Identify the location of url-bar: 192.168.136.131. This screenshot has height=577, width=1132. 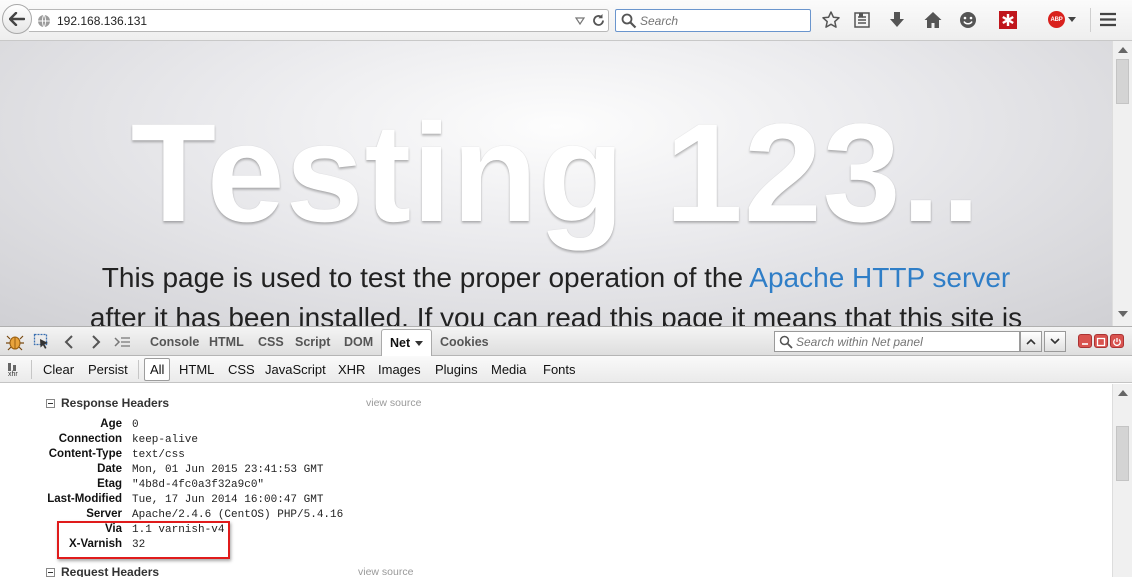
(319, 20).